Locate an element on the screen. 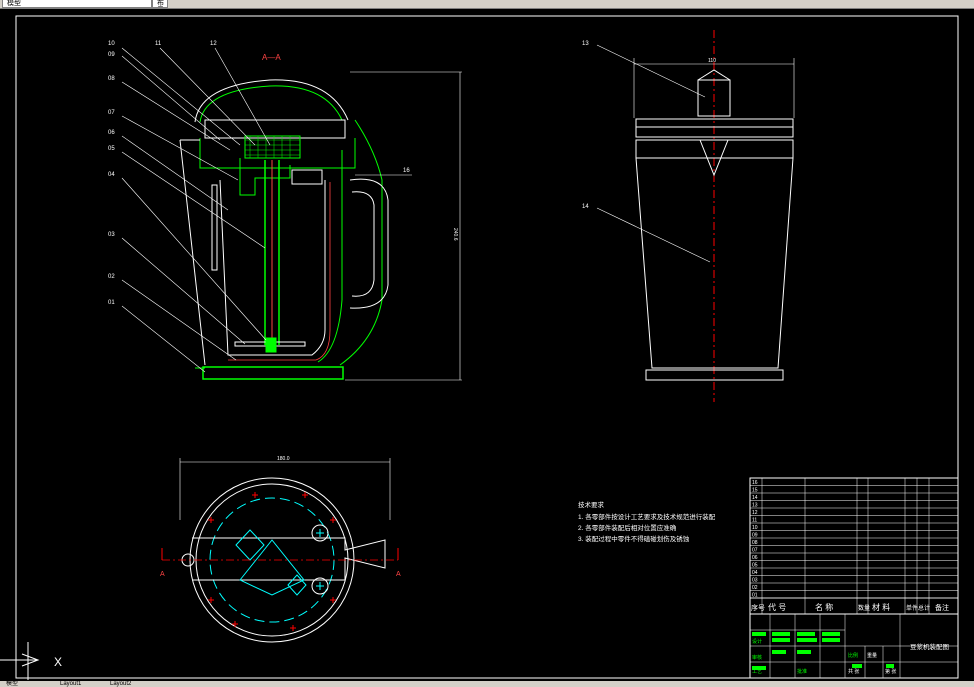 The width and height of the screenshot is (974, 687). top-handle-band is located at coordinates (289, 559).